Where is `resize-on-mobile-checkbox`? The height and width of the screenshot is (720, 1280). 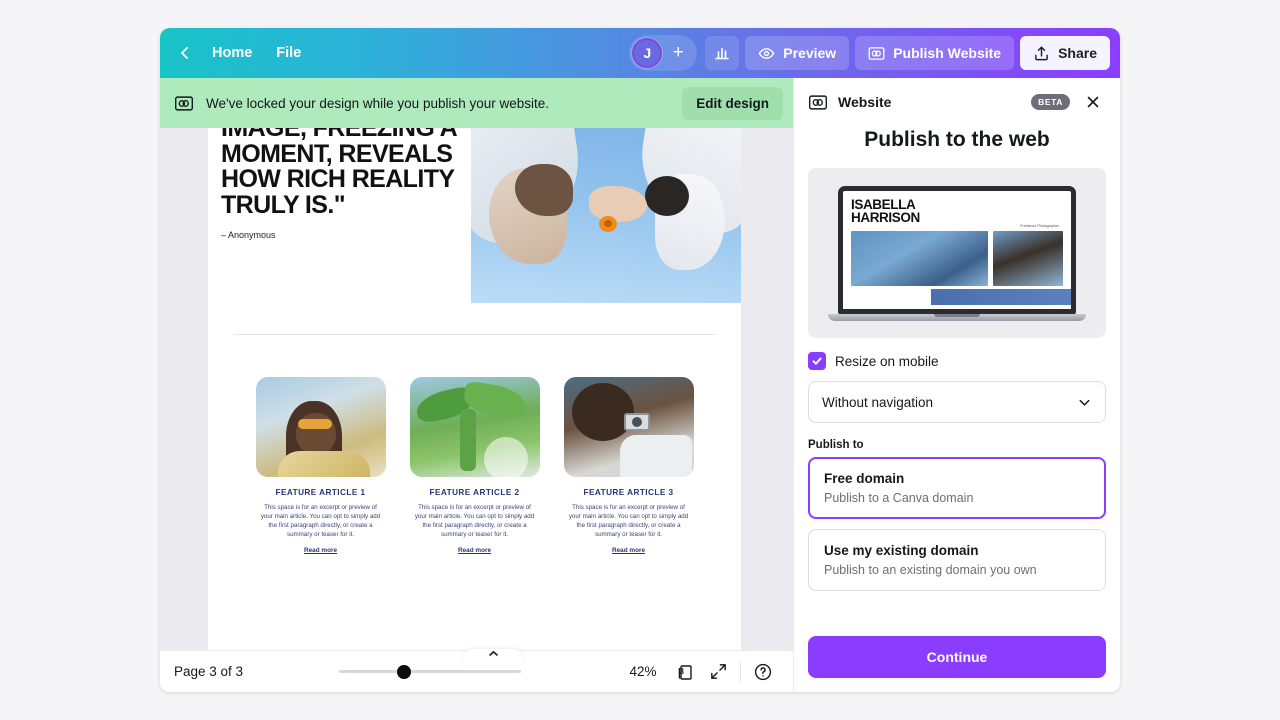
resize-on-mobile-checkbox is located at coordinates (817, 361).